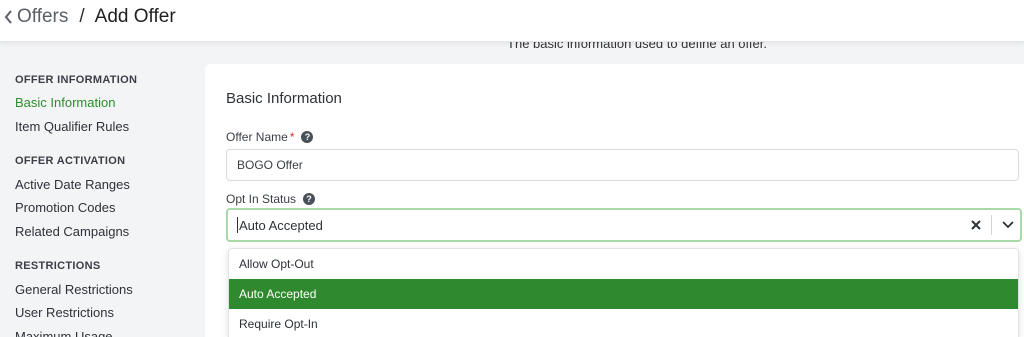  I want to click on sidebar-heading-restrictions: RESTRICTIONS, so click(58, 266).